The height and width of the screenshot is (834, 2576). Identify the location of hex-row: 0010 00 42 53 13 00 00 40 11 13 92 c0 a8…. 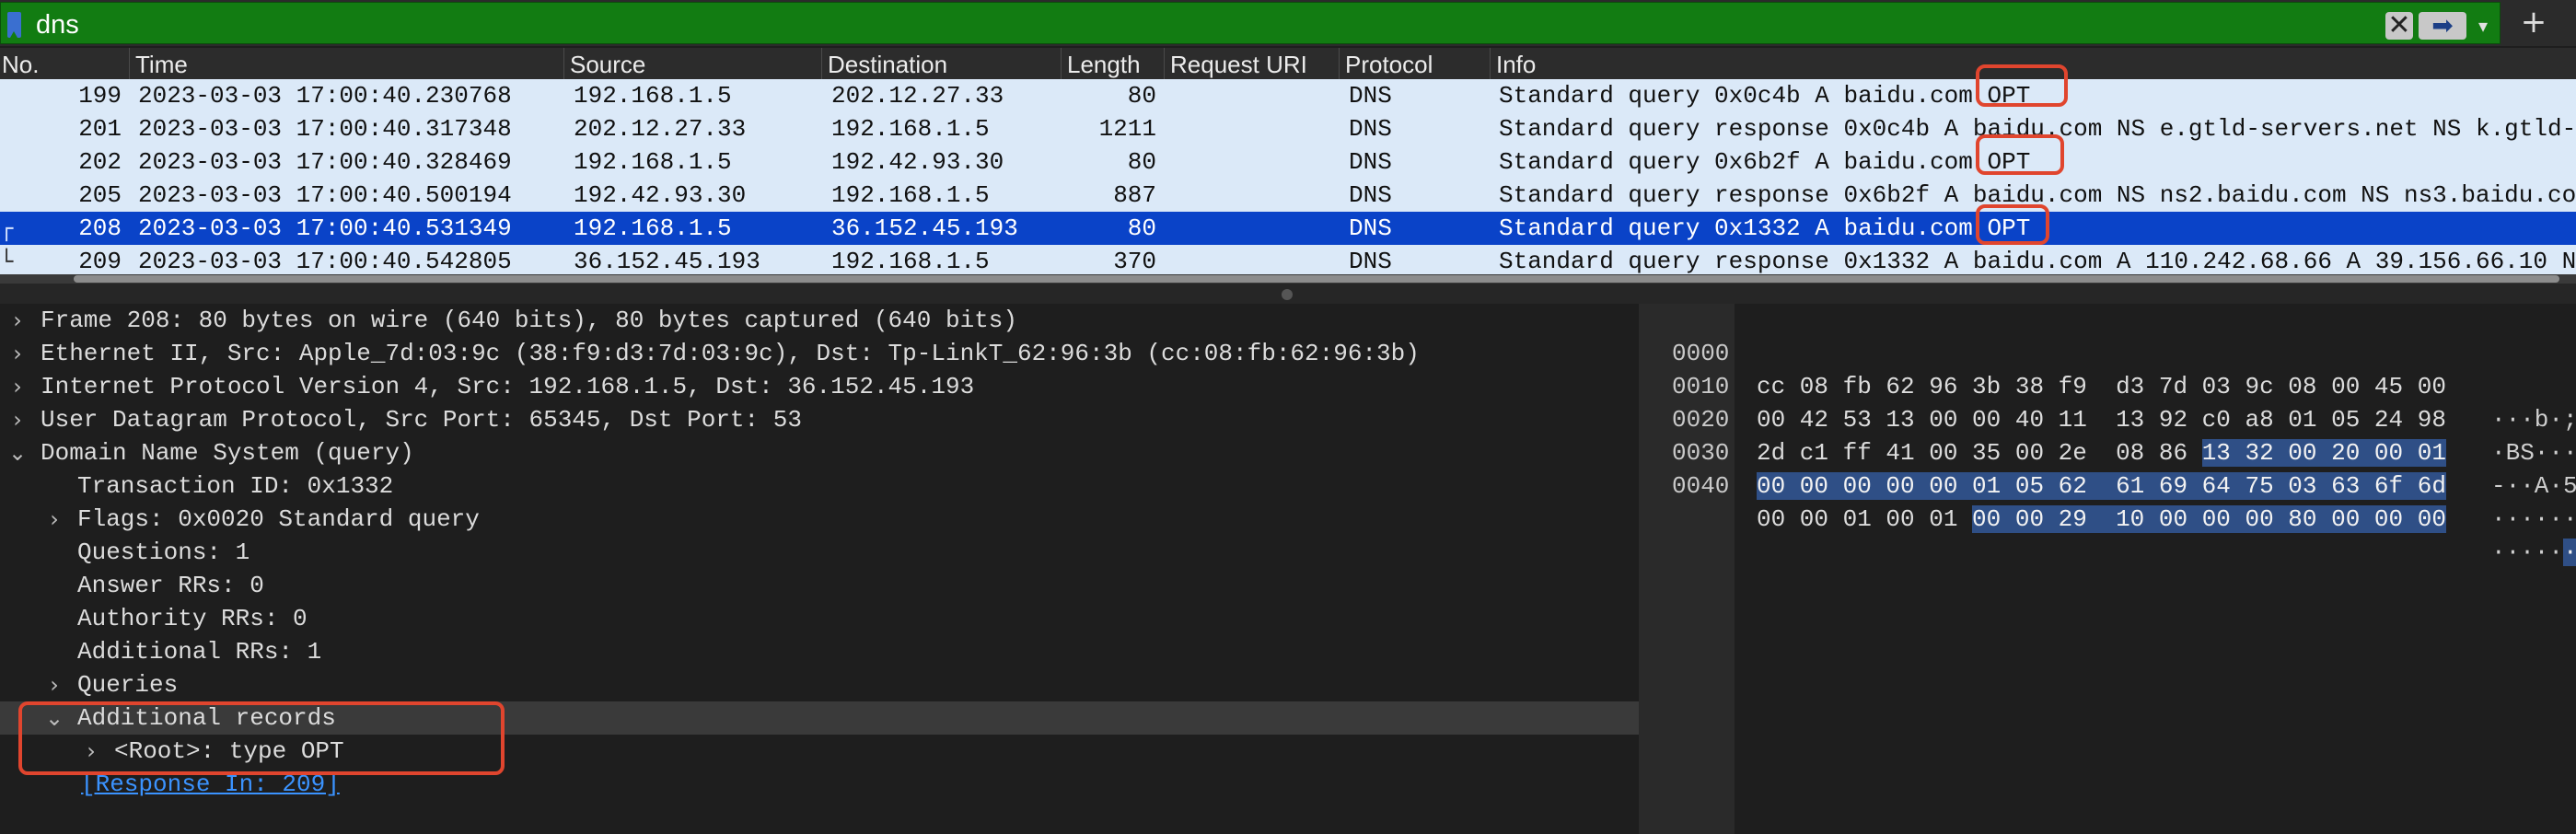
(2116, 402).